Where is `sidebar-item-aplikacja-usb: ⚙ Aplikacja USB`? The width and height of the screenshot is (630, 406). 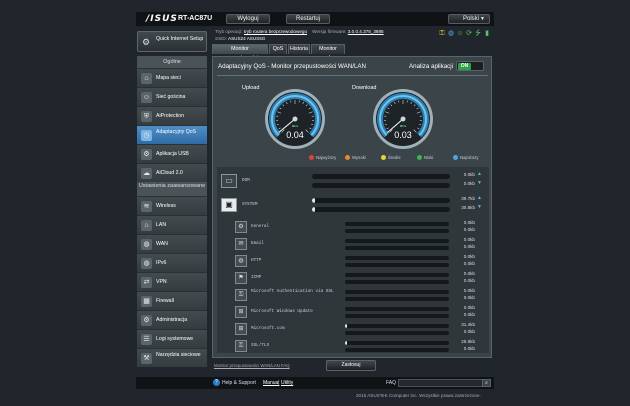
sidebar-item-aplikacja-usb: ⚙ Aplikacja USB is located at coordinates (172, 153).